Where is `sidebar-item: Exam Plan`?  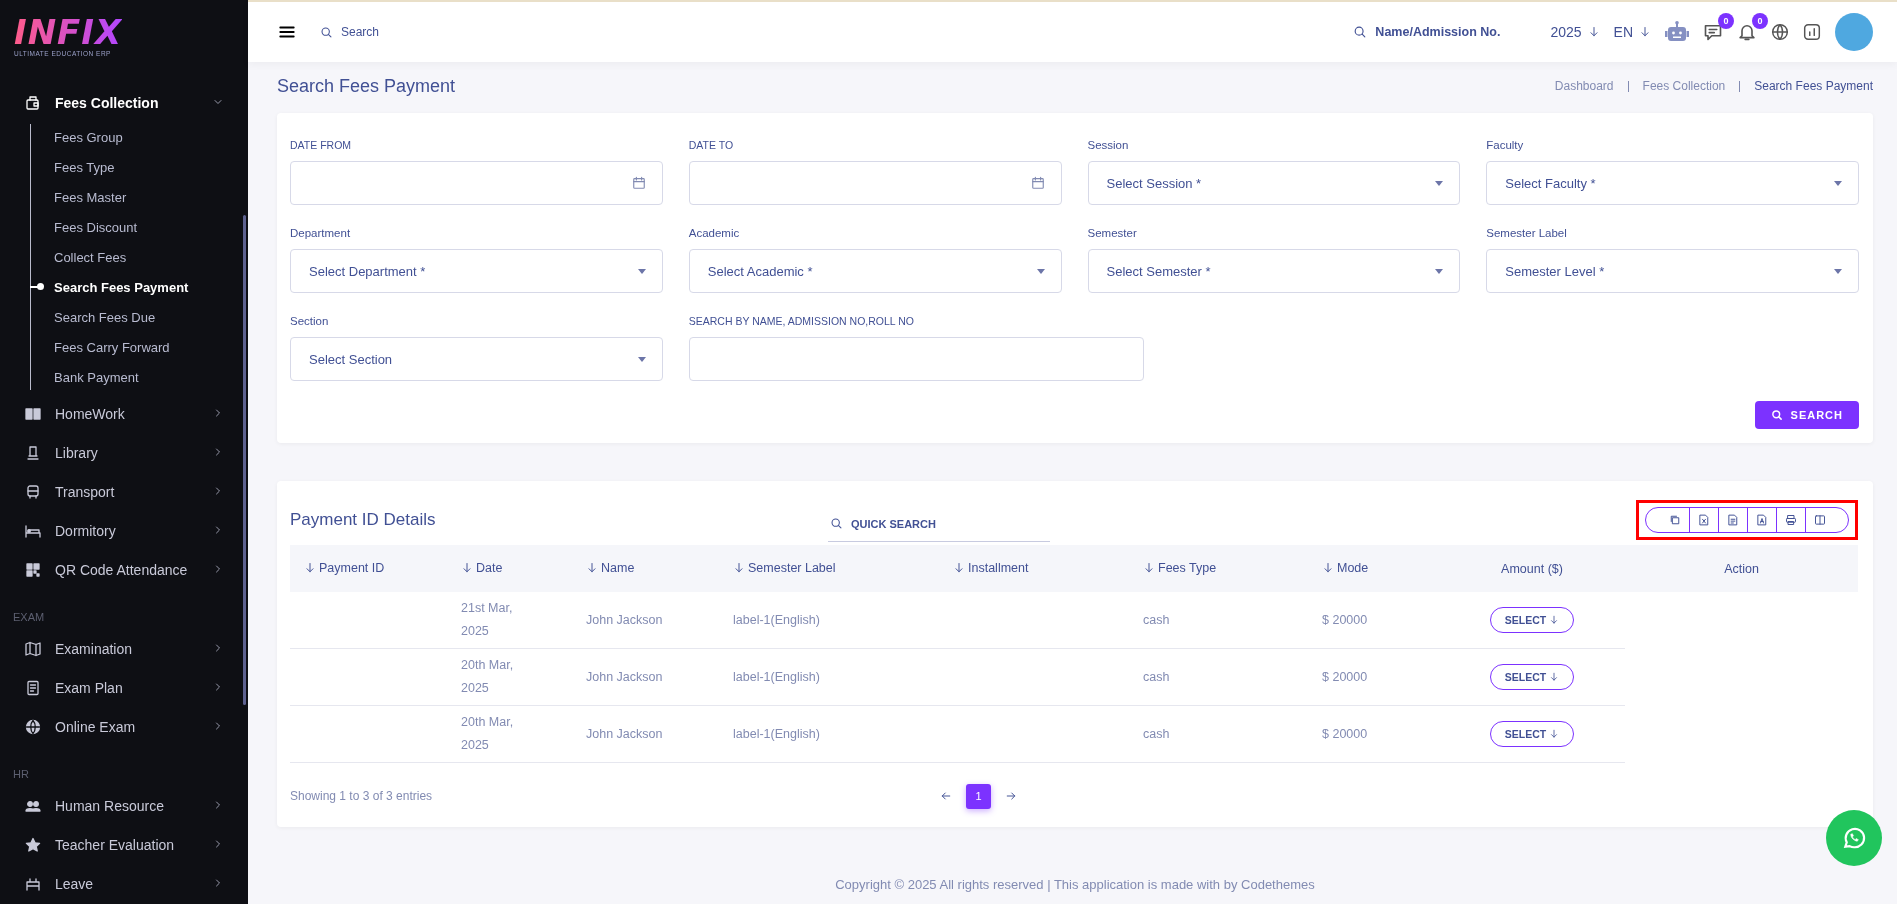
sidebar-item: Exam Plan is located at coordinates (124, 687).